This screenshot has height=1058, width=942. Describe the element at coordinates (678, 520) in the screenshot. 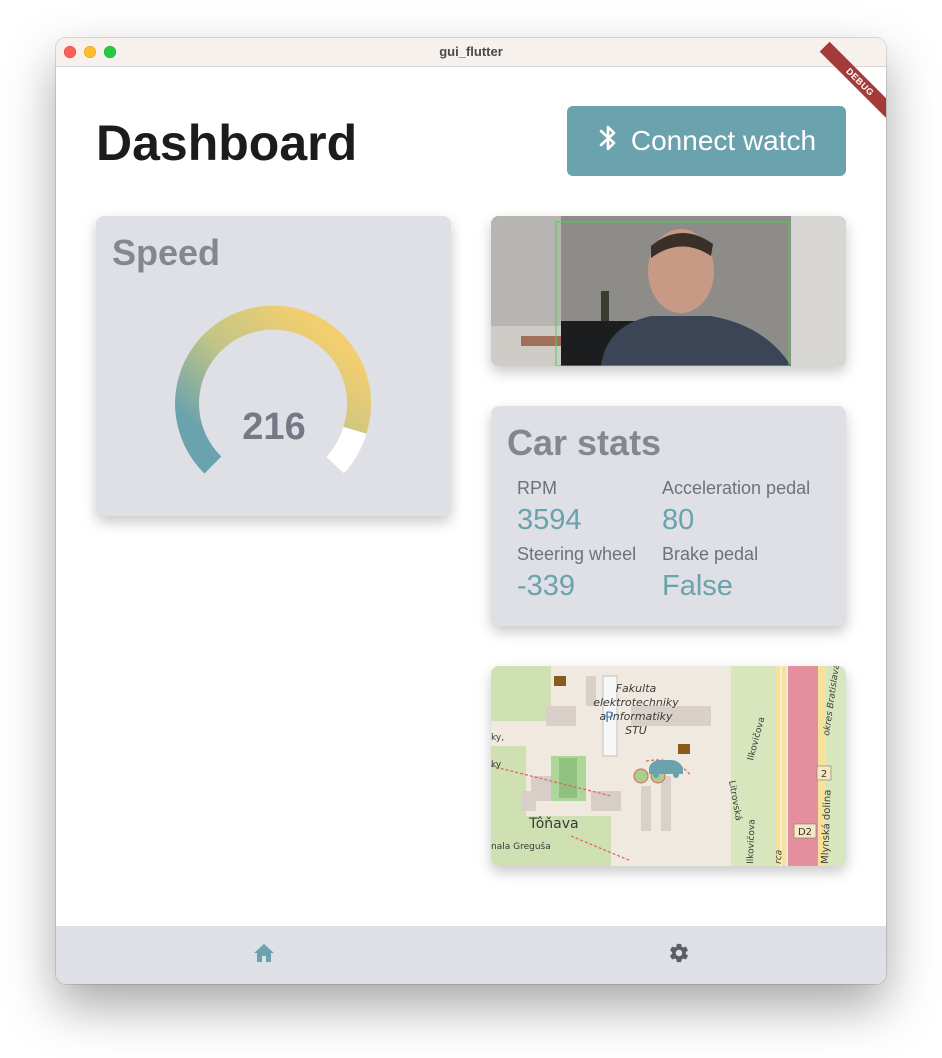

I see `acceleration-pedal-value: 80` at that location.